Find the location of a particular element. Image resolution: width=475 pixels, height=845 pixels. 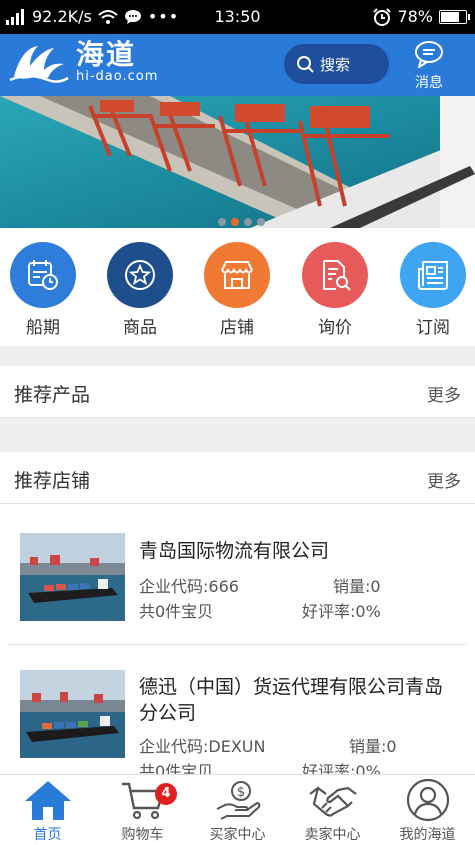

message-button: 消息 is located at coordinates (429, 66).